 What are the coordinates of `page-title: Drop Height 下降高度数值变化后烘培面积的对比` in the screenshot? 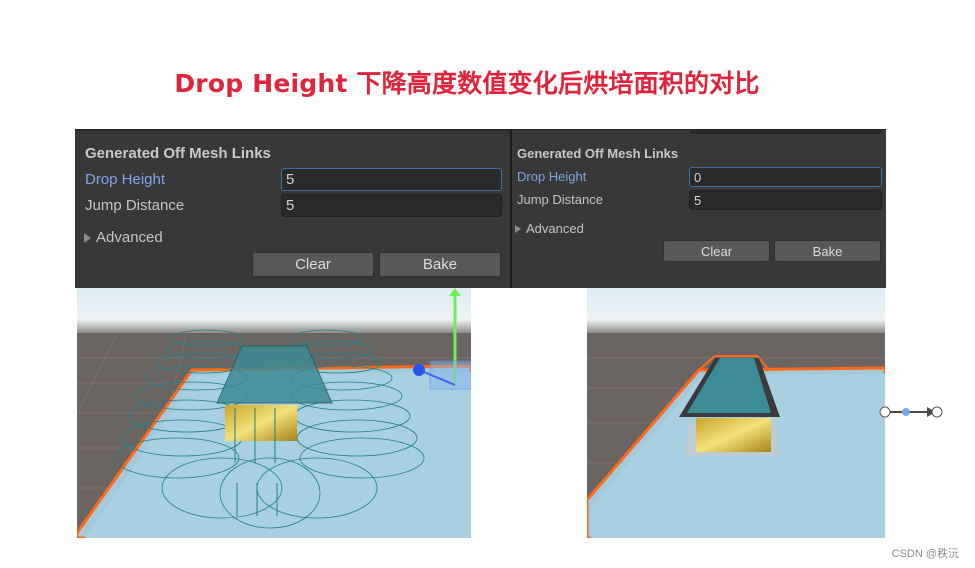 It's located at (467, 83).